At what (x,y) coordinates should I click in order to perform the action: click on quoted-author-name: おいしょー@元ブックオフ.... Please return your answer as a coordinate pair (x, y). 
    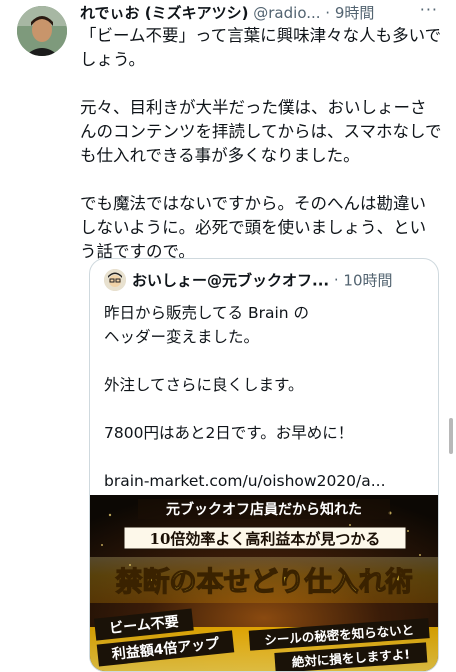
    Looking at the image, I should click on (231, 280).